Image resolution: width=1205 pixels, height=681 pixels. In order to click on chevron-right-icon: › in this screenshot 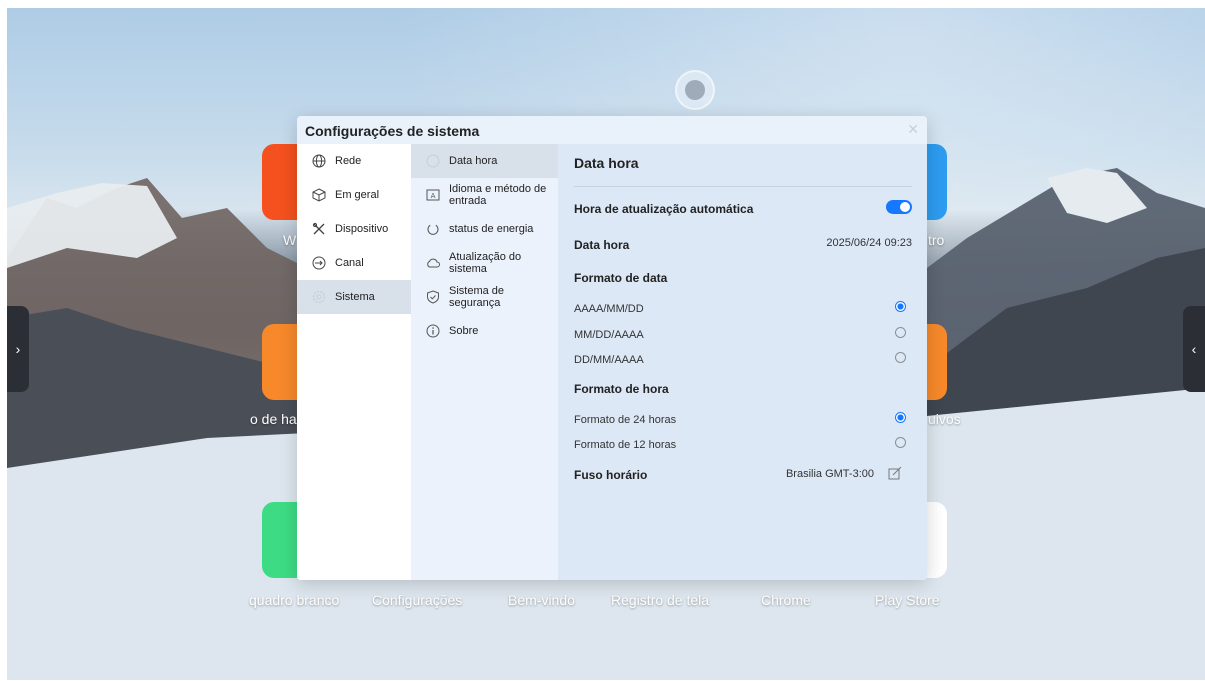, I will do `click(18, 349)`.